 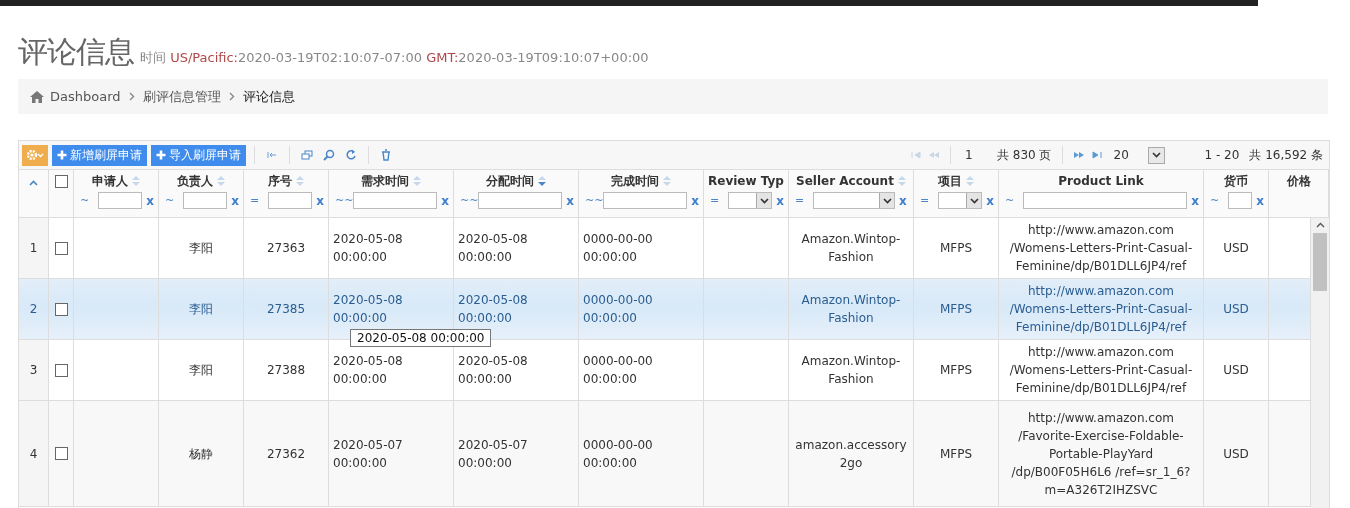 I want to click on column-header: Review Typ, so click(x=746, y=181).